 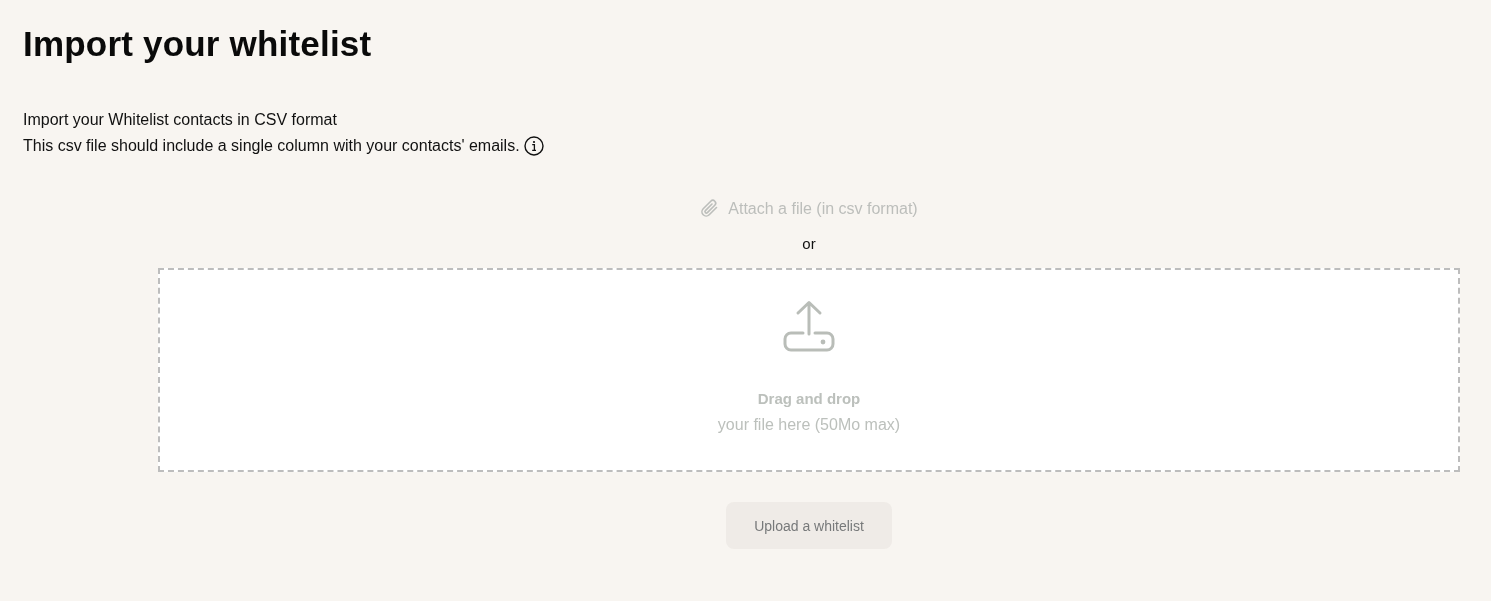 I want to click on separator-text: or, so click(x=809, y=244).